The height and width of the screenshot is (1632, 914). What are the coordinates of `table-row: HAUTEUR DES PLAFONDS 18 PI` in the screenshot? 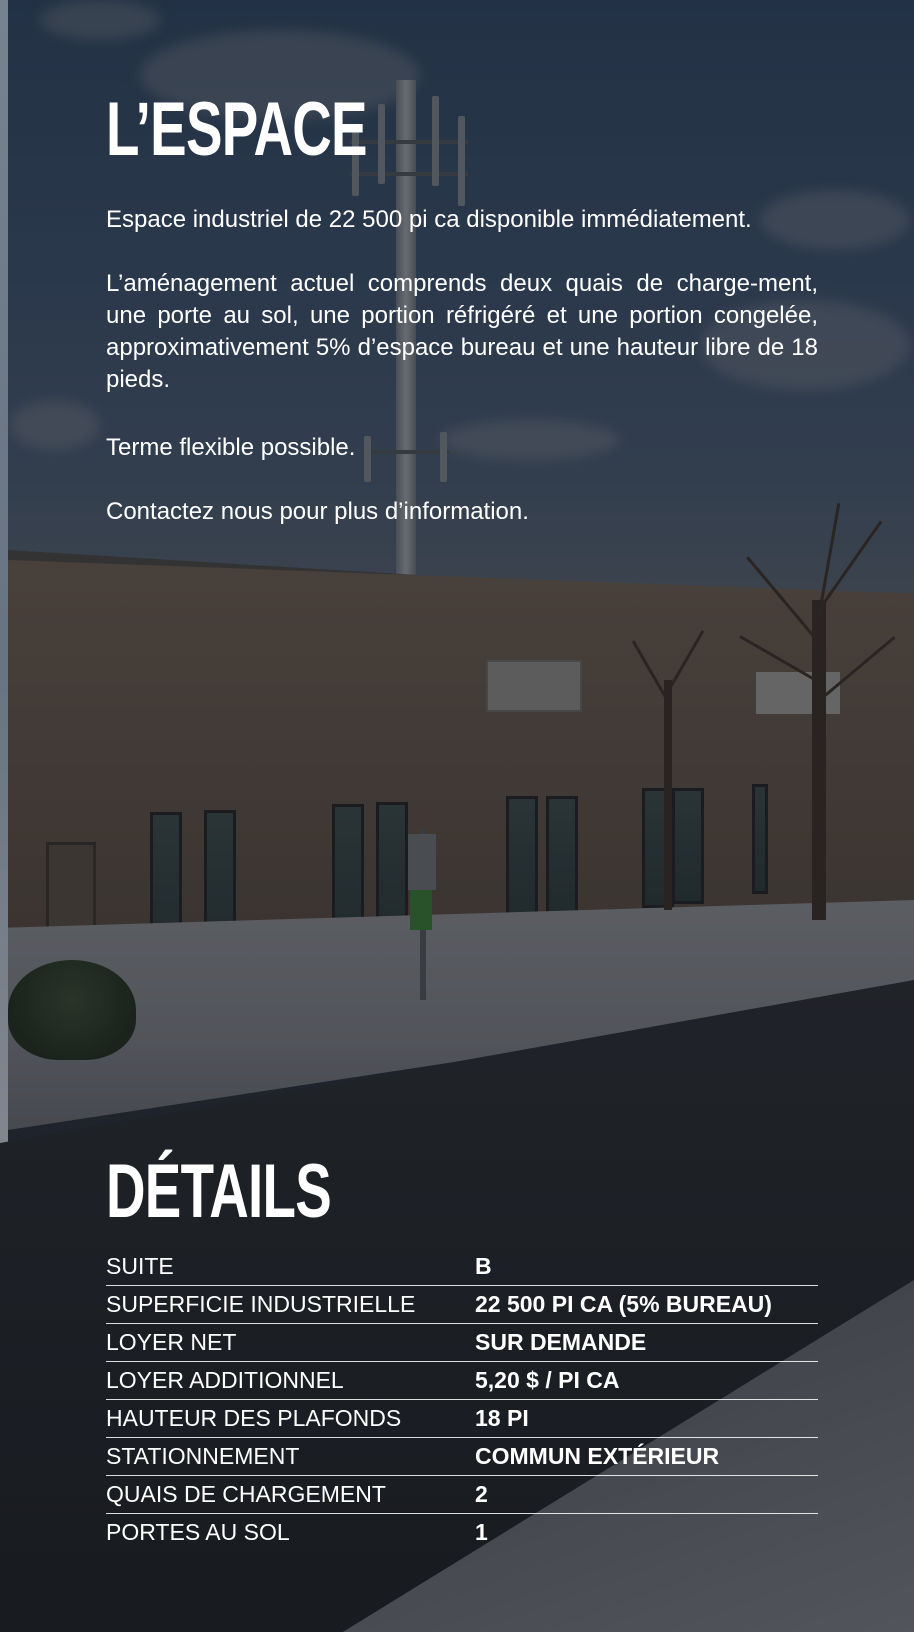 It's located at (462, 1419).